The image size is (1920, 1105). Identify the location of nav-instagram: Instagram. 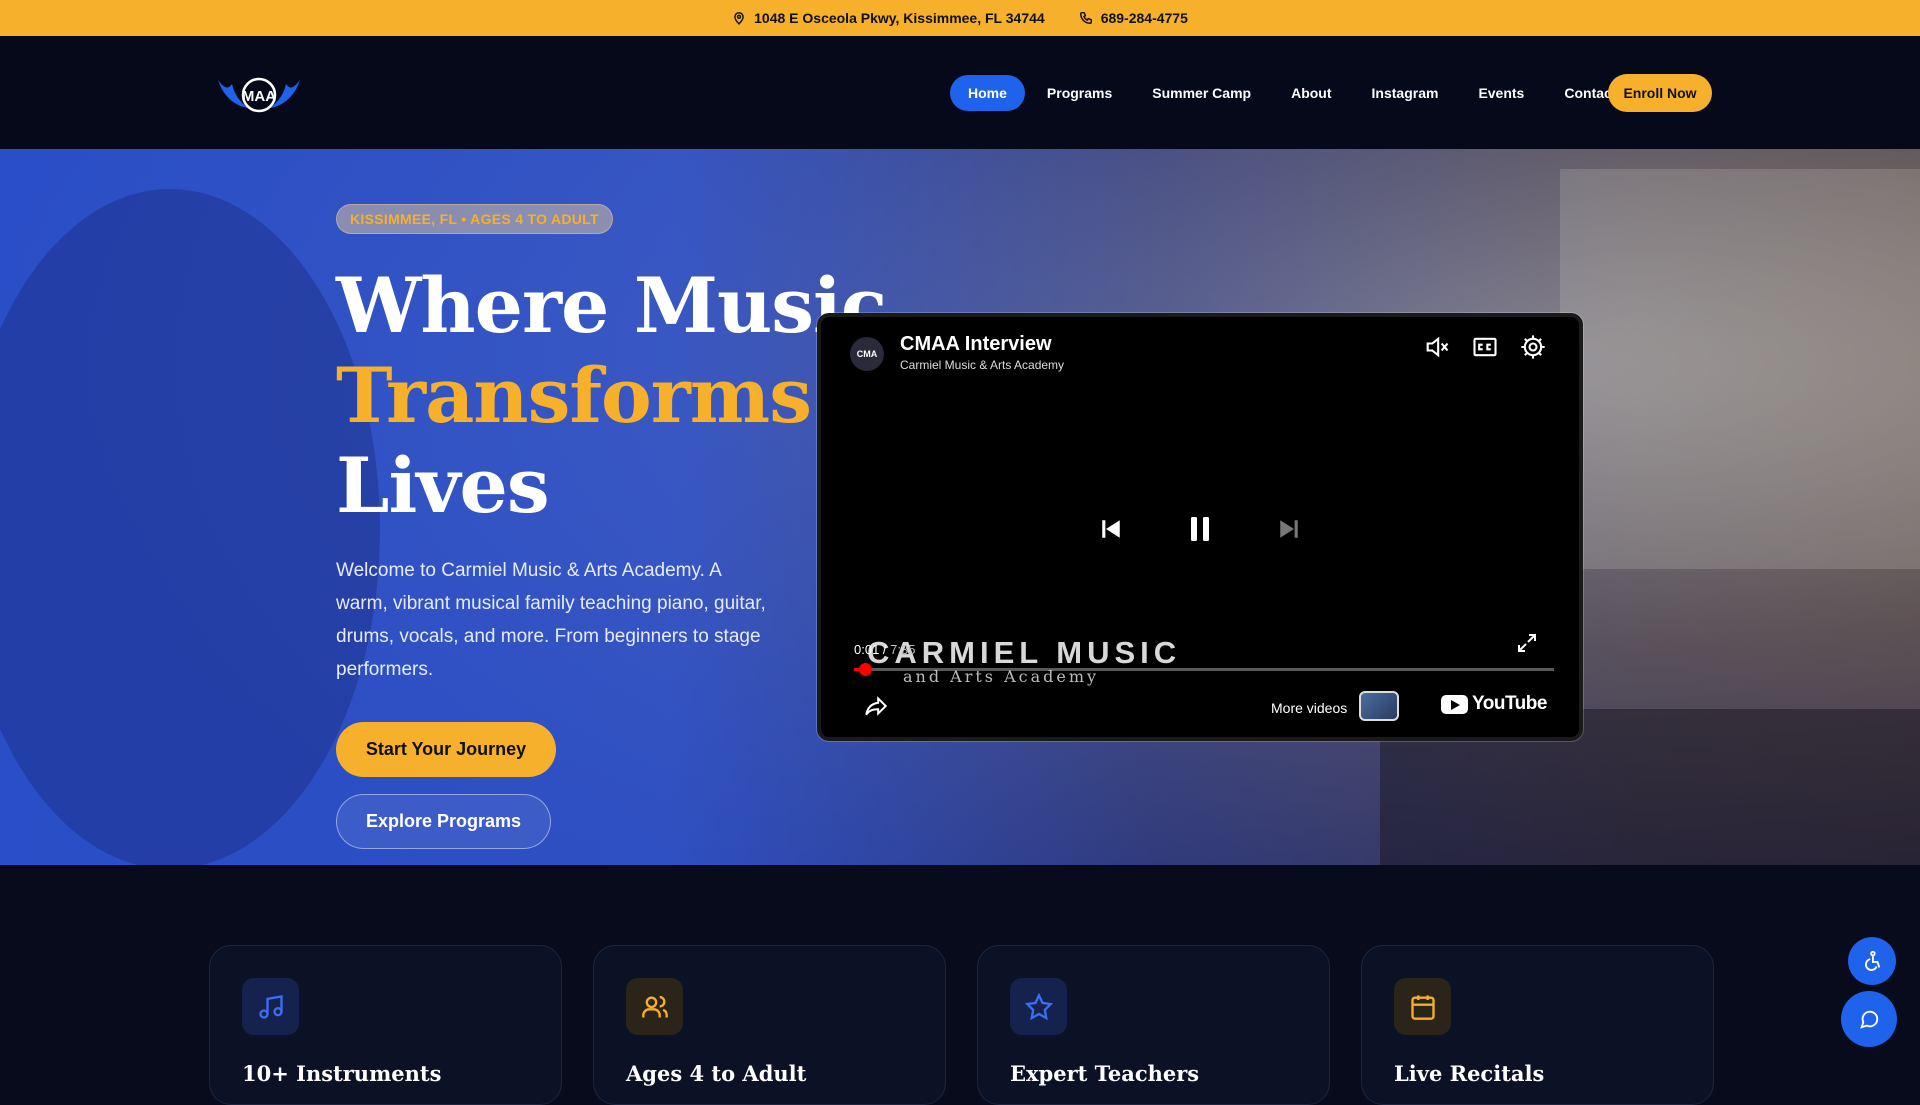
(1405, 93).